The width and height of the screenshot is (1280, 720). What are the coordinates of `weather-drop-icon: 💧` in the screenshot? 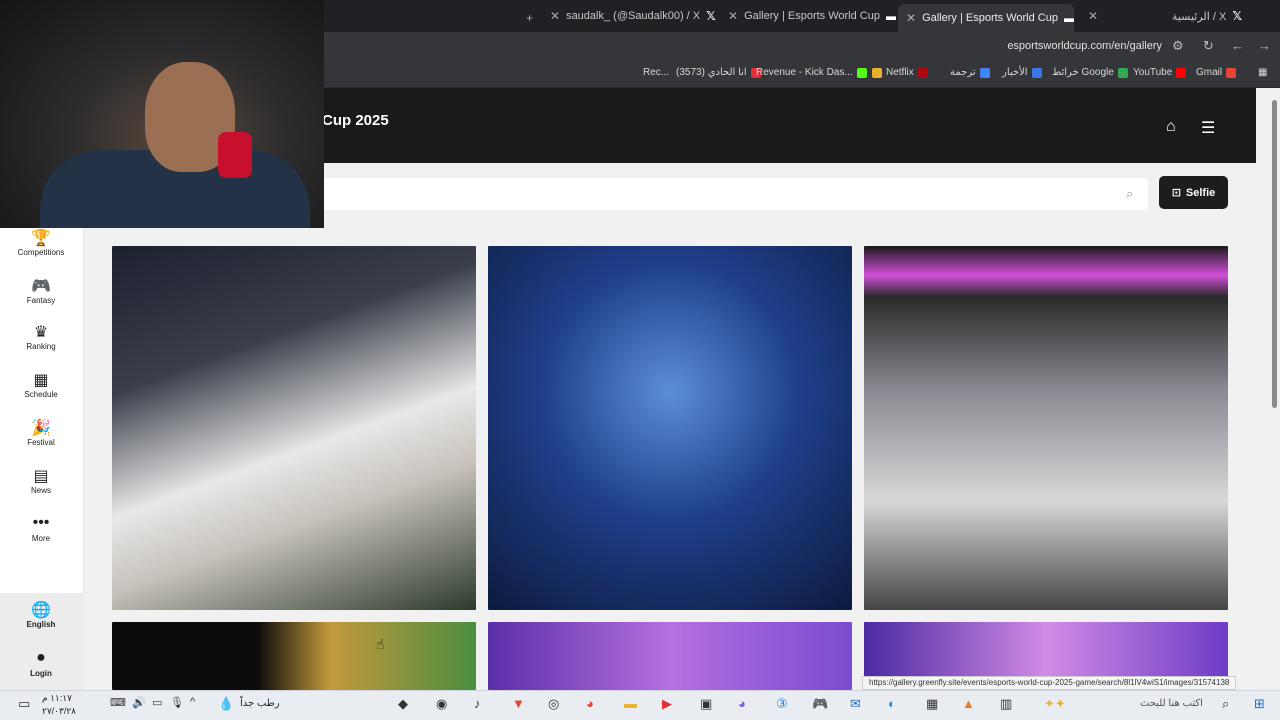 It's located at (226, 703).